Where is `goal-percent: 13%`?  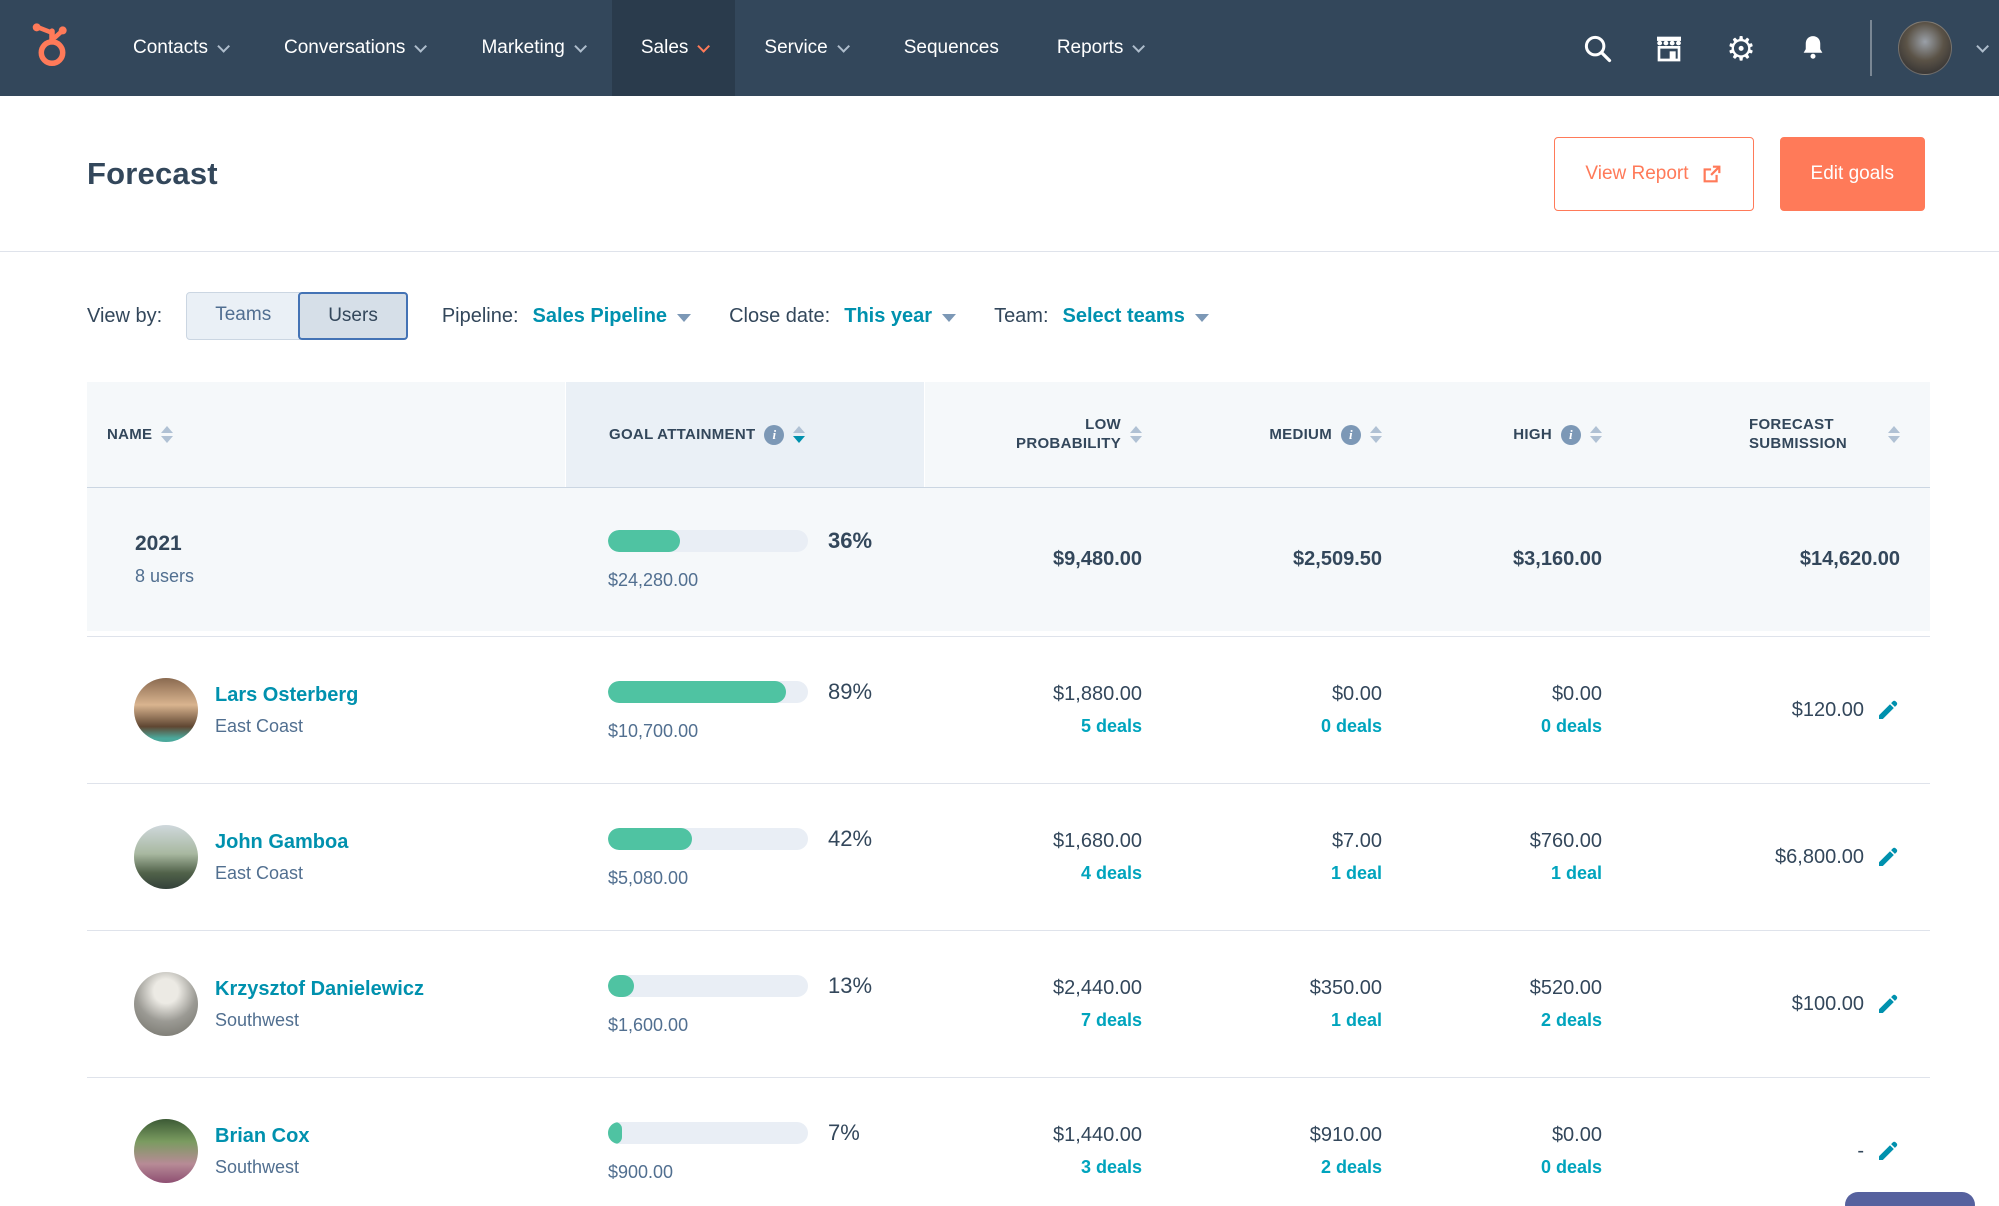 goal-percent: 13% is located at coordinates (850, 985).